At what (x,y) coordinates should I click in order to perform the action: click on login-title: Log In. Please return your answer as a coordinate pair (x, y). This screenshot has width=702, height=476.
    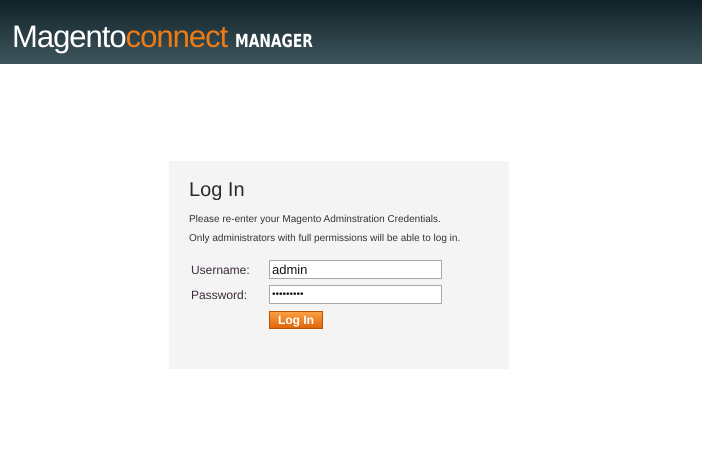
    Looking at the image, I should click on (217, 190).